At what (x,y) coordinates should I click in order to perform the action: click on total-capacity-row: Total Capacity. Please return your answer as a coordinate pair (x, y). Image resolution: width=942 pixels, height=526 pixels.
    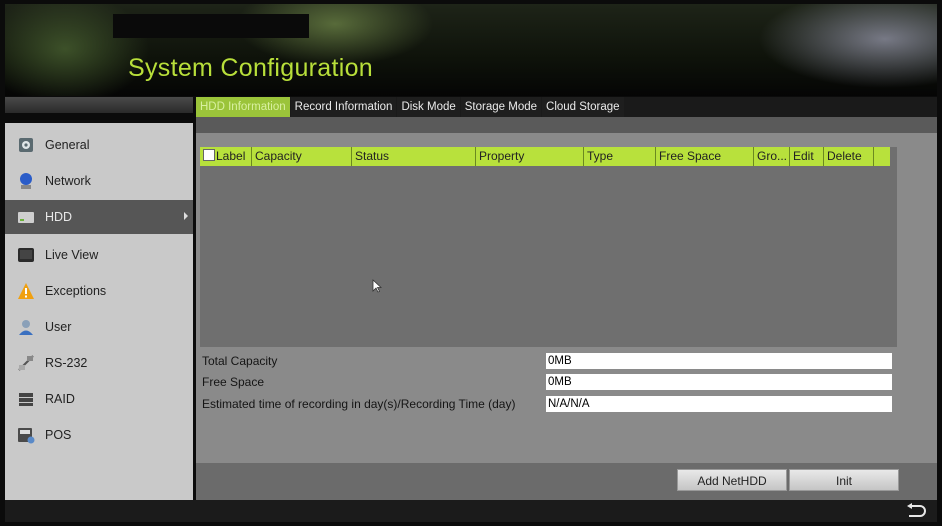
    Looking at the image, I should click on (239, 361).